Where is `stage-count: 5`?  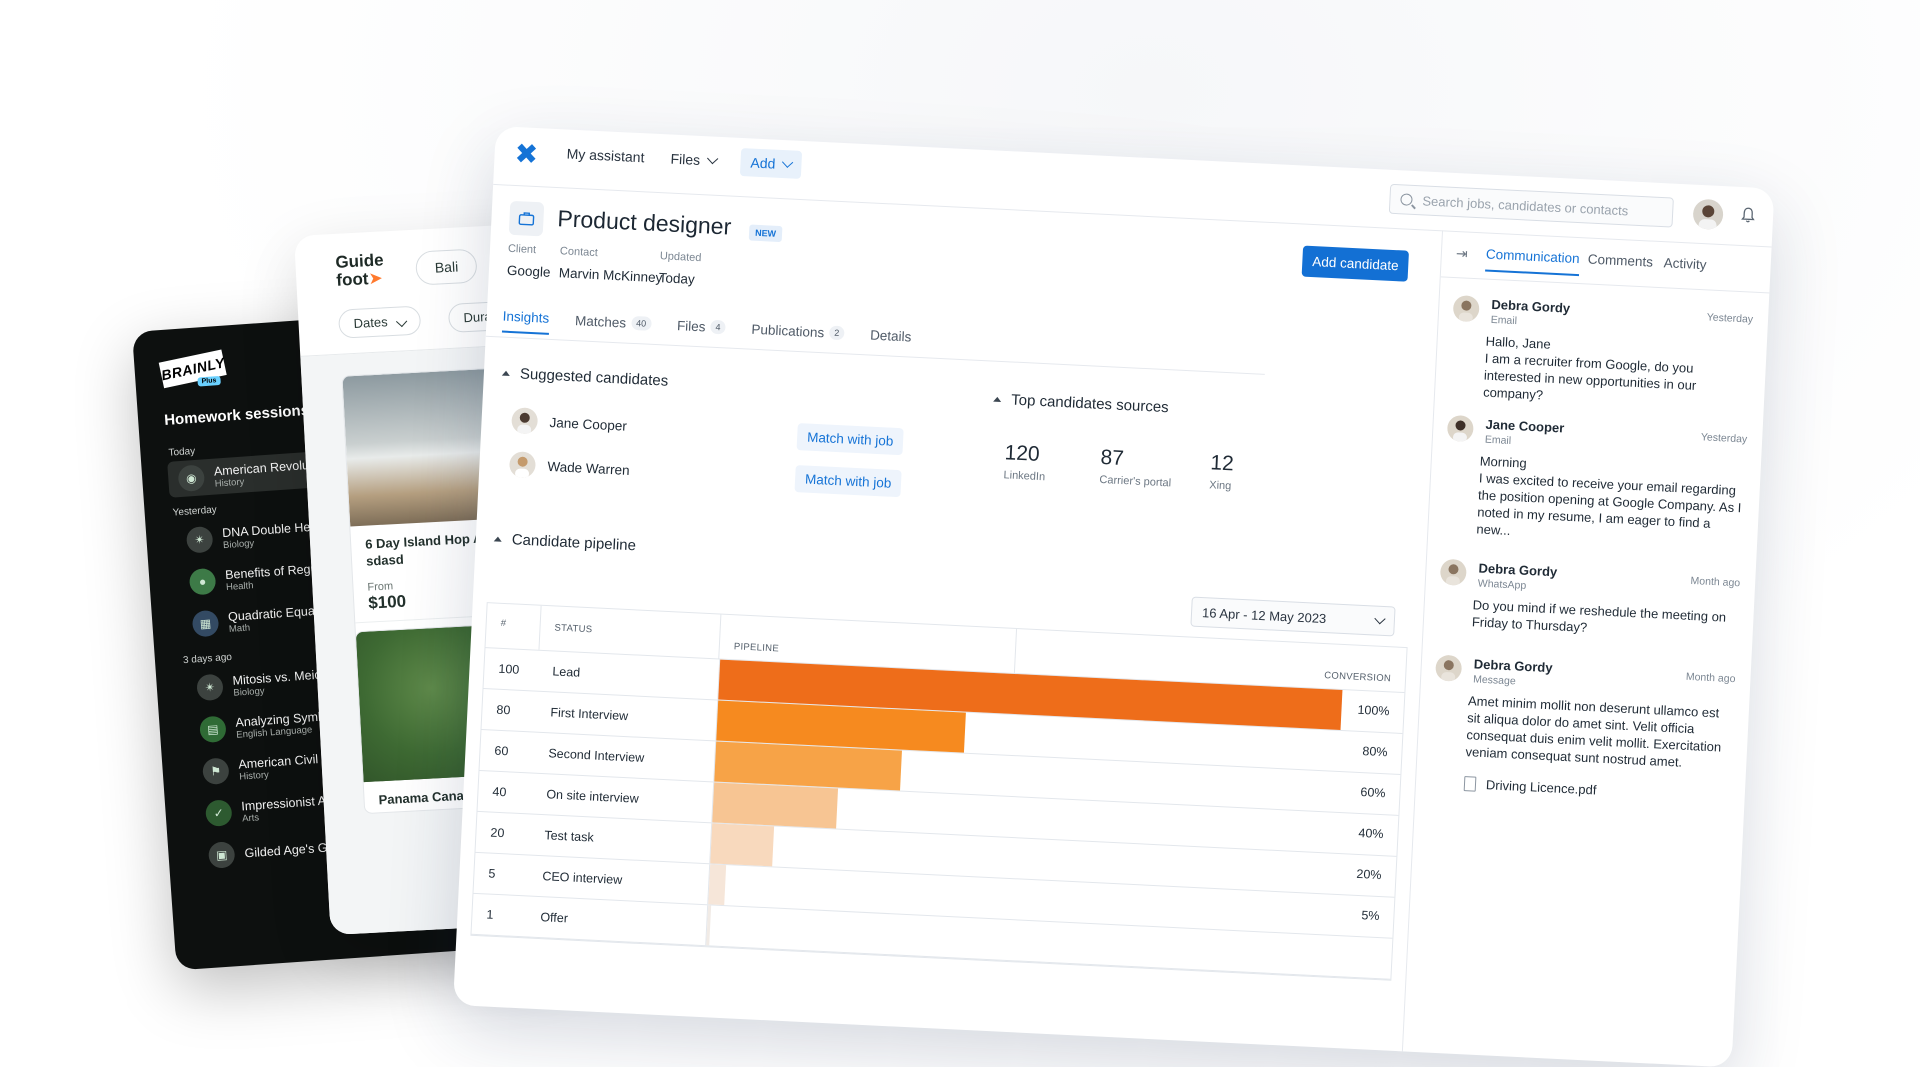 stage-count: 5 is located at coordinates (492, 873).